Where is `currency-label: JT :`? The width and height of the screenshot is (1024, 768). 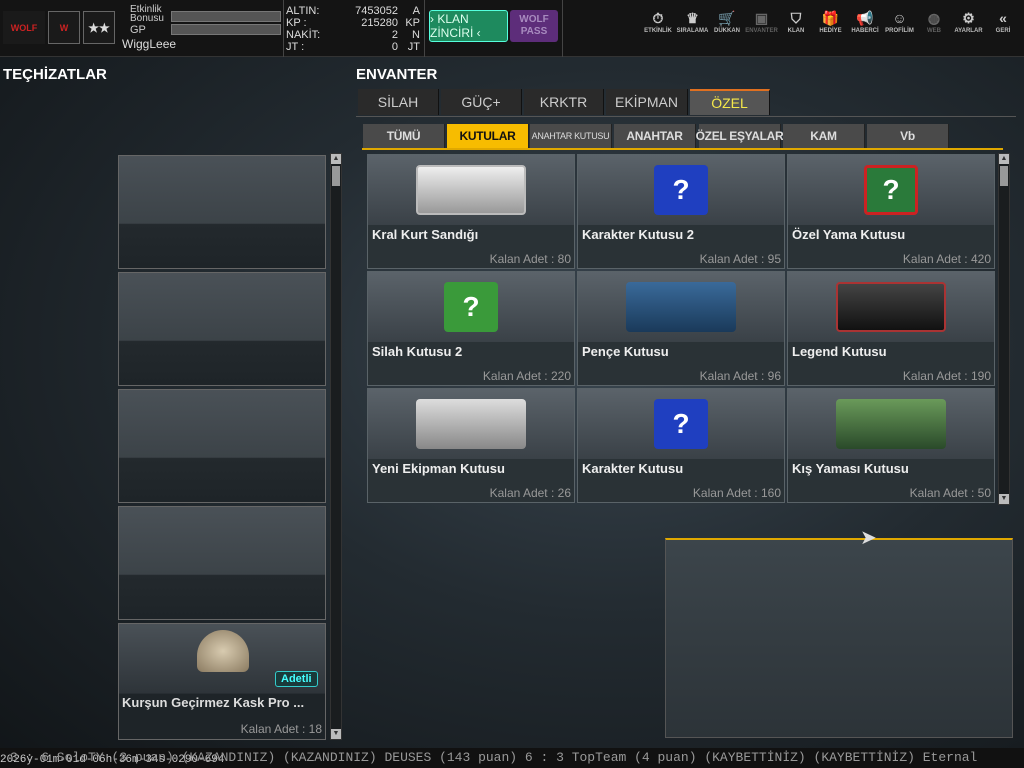 currency-label: JT : is located at coordinates (295, 47).